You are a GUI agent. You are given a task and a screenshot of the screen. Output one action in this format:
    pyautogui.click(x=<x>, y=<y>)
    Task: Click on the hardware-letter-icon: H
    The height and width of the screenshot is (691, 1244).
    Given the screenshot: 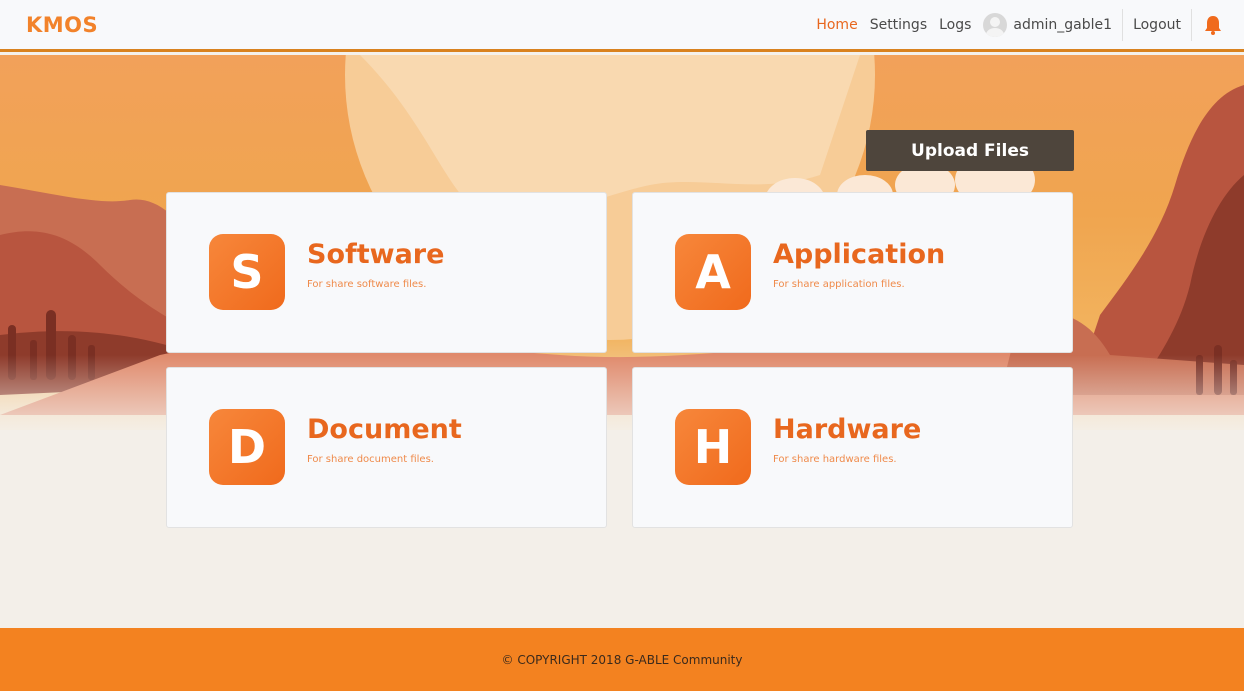 What is the action you would take?
    pyautogui.click(x=713, y=447)
    